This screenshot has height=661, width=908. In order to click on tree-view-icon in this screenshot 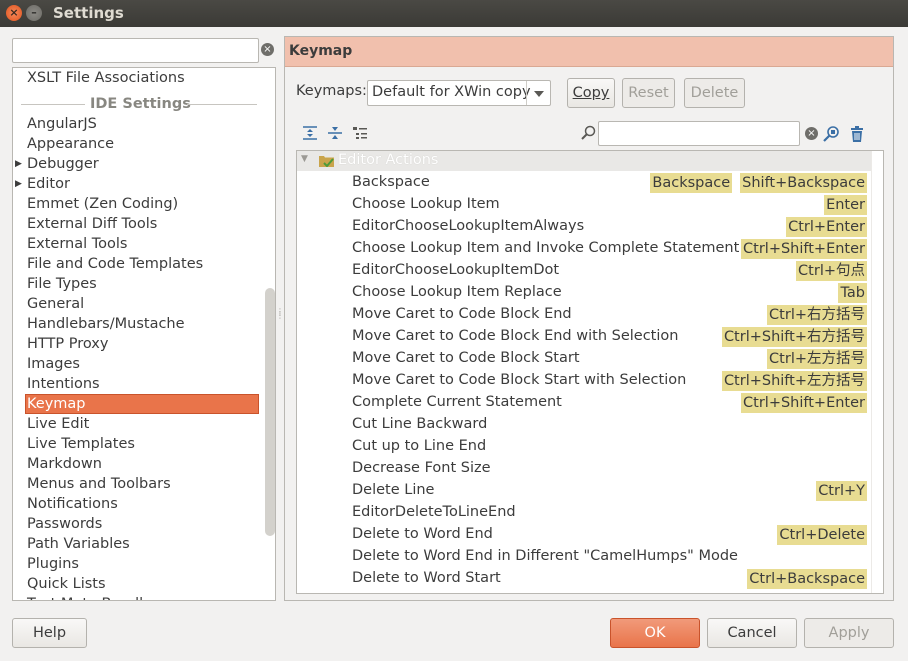, I will do `click(360, 133)`.